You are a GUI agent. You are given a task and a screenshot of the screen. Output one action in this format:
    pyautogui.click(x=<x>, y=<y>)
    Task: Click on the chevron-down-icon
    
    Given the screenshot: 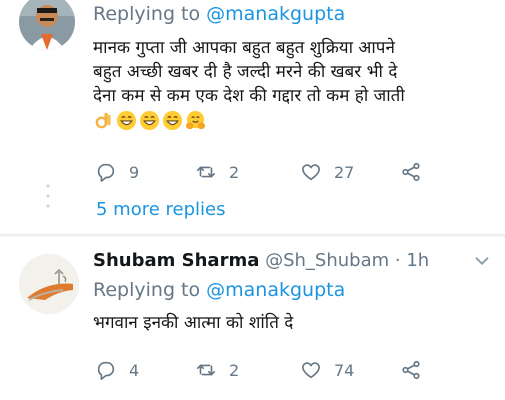 What is the action you would take?
    pyautogui.click(x=482, y=261)
    